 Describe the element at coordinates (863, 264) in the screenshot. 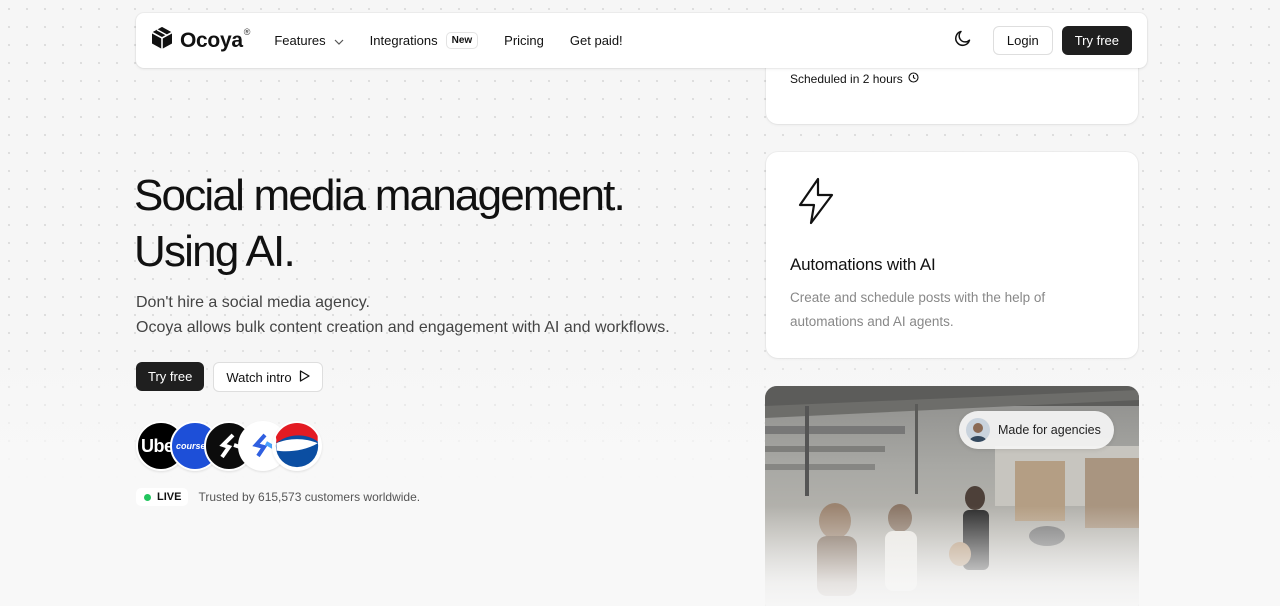

I see `automation-title: Automations with AI` at that location.